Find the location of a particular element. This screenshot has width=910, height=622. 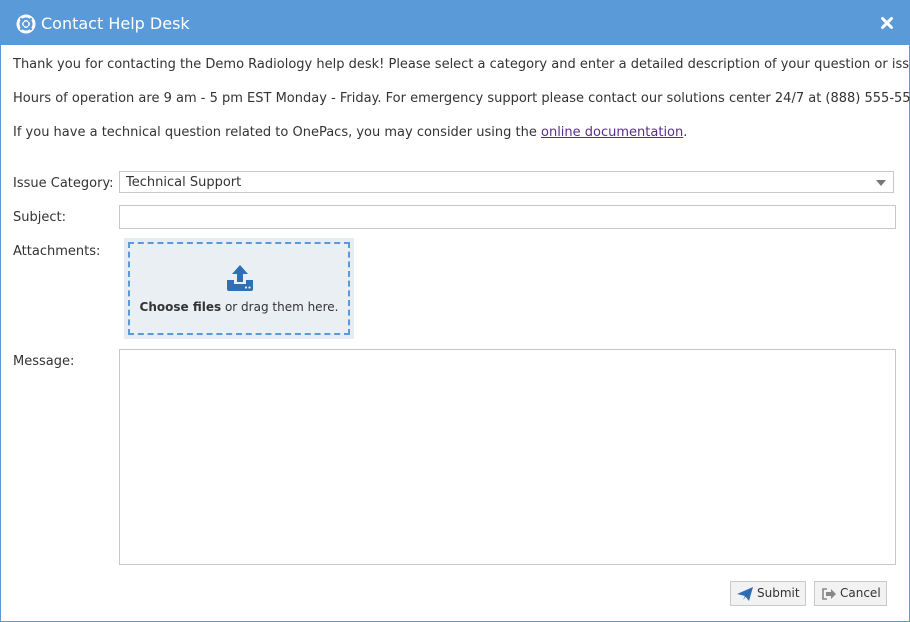

subject-input is located at coordinates (507, 217).